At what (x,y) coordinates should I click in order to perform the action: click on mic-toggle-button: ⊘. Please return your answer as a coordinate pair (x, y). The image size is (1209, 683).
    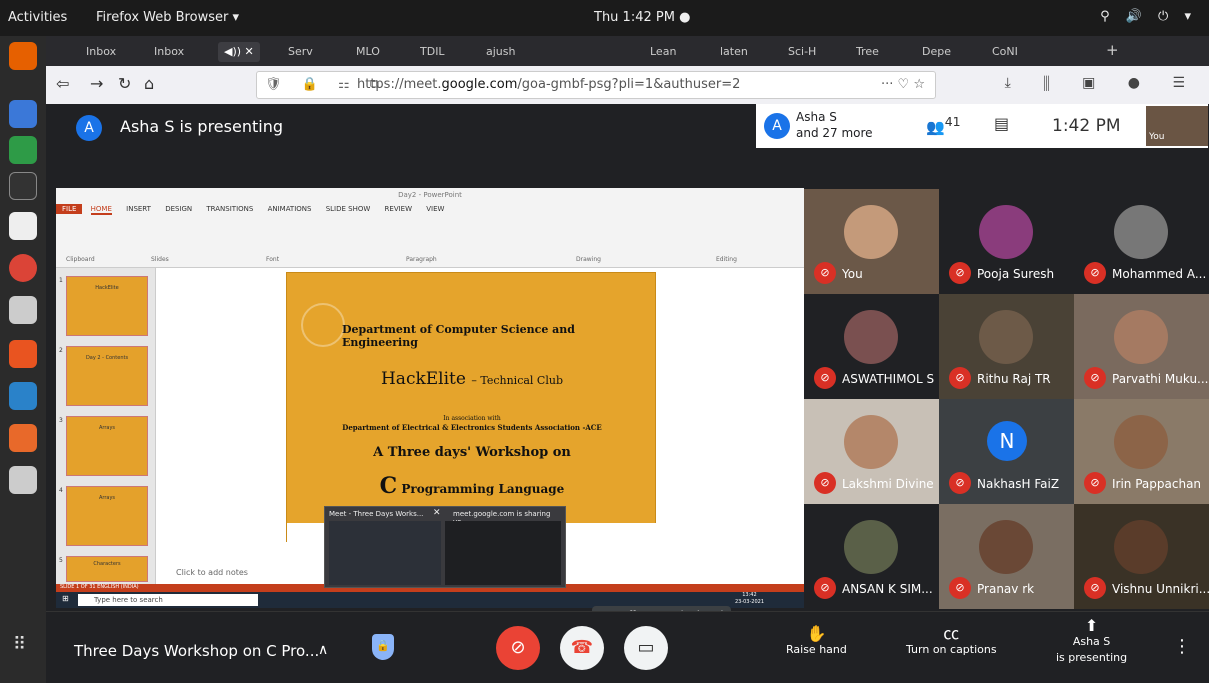
    Looking at the image, I should click on (518, 648).